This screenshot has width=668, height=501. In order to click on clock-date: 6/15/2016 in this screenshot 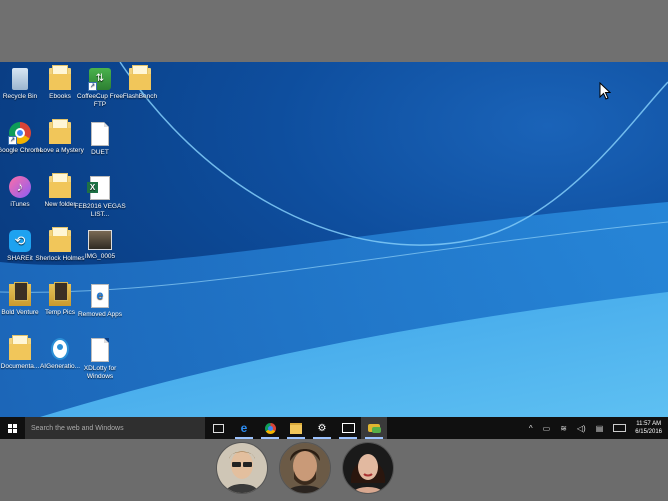, I will do `click(648, 432)`.